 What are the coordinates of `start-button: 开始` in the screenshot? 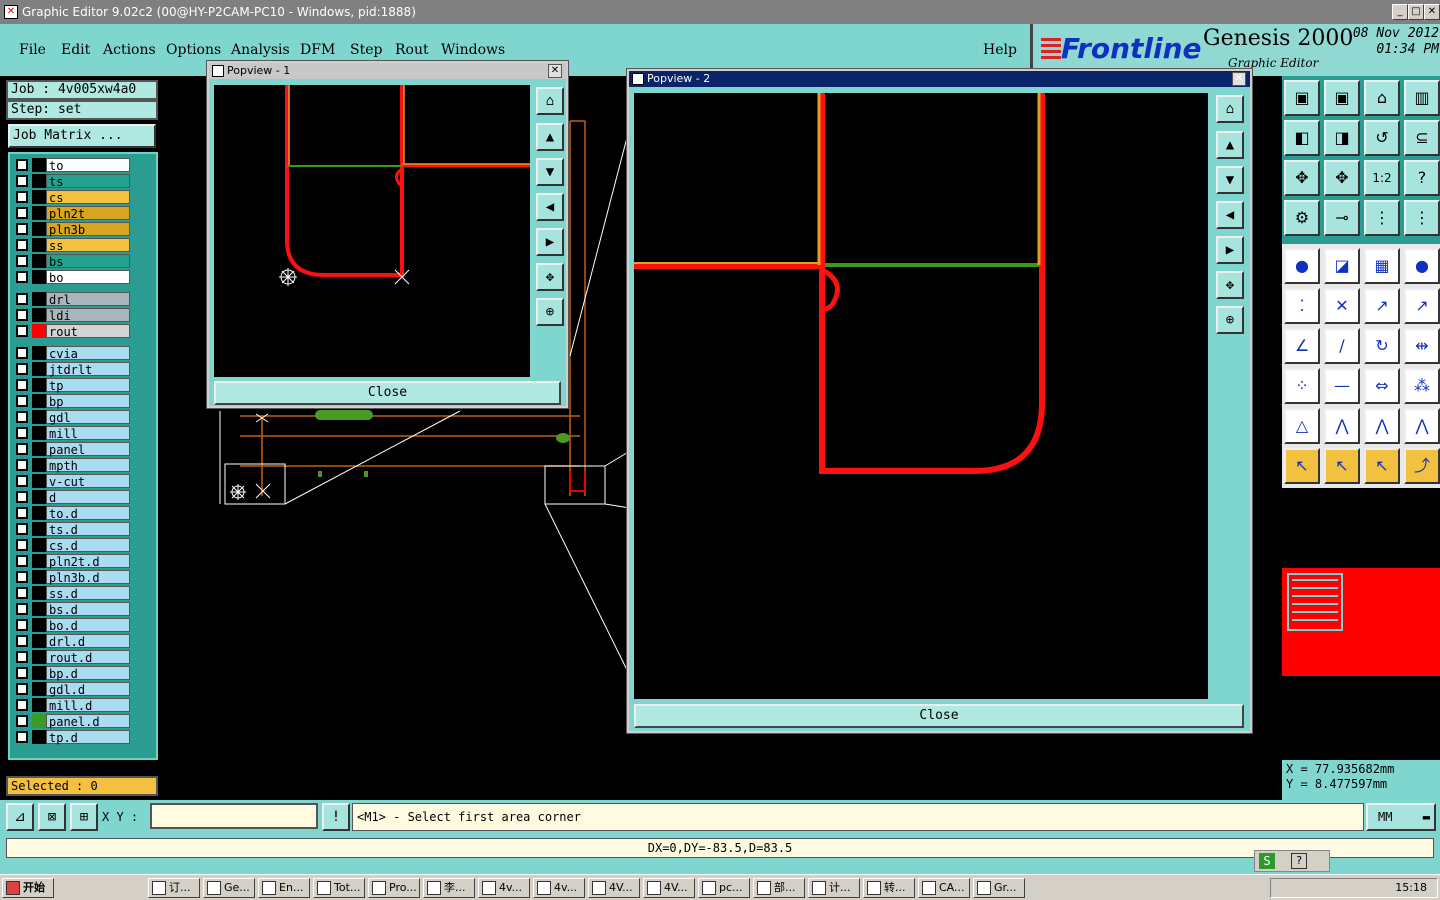 It's located at (28, 888).